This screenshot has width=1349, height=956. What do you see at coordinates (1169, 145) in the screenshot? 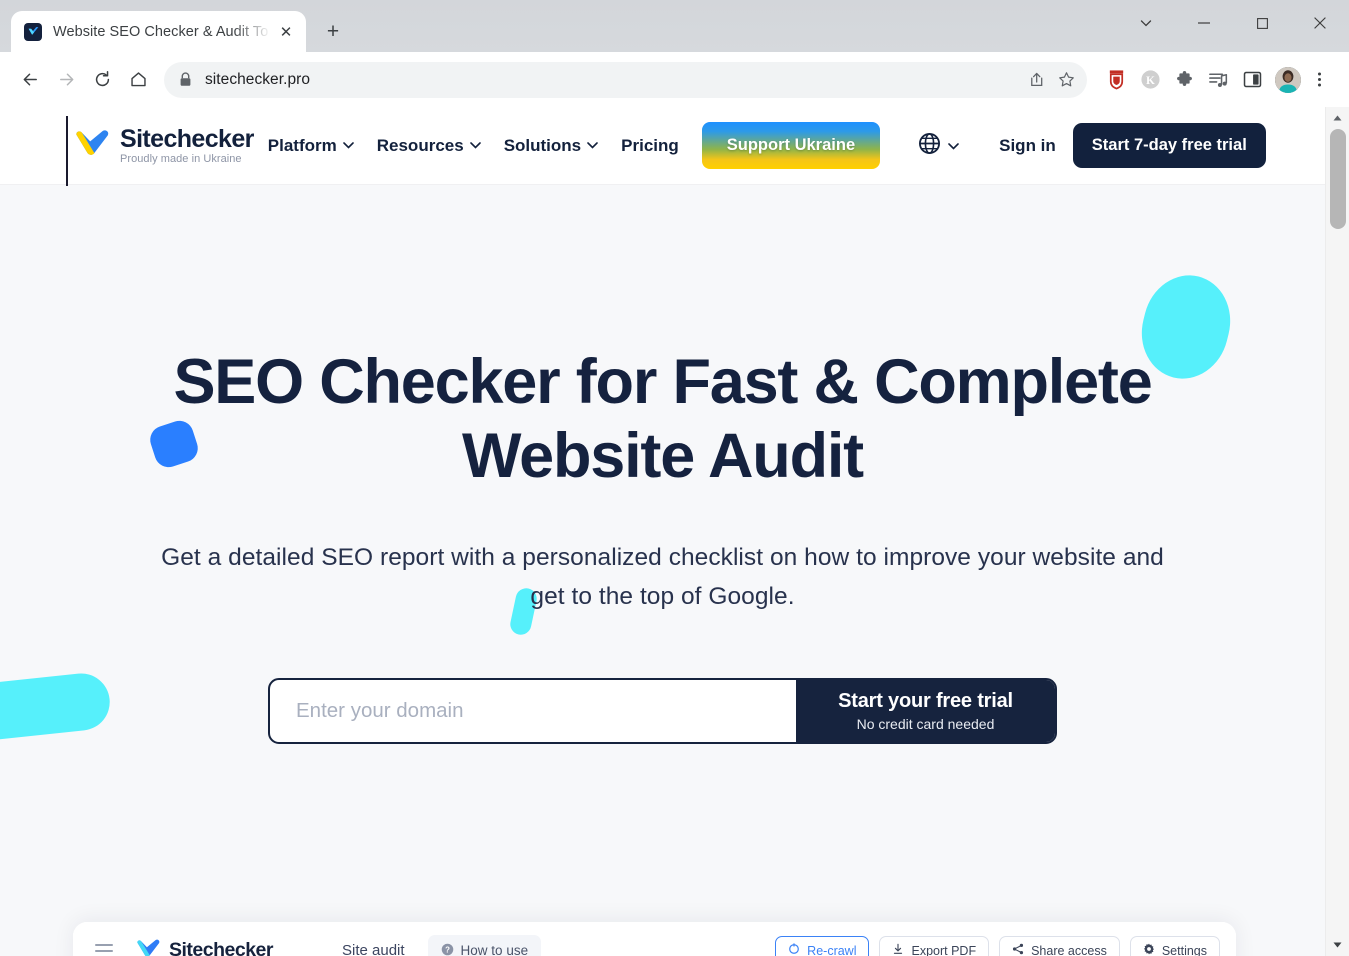
I see `start-trial-button: Start 7-day free trial` at bounding box center [1169, 145].